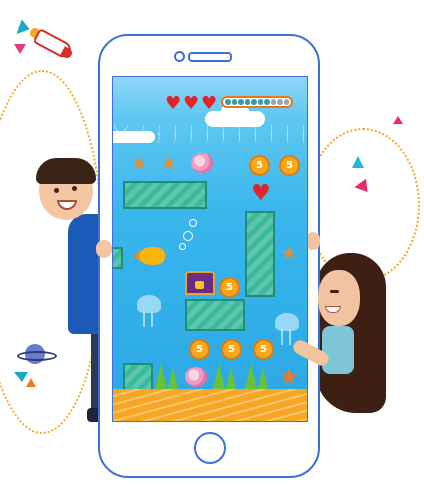  I want to click on front-camera, so click(179, 56).